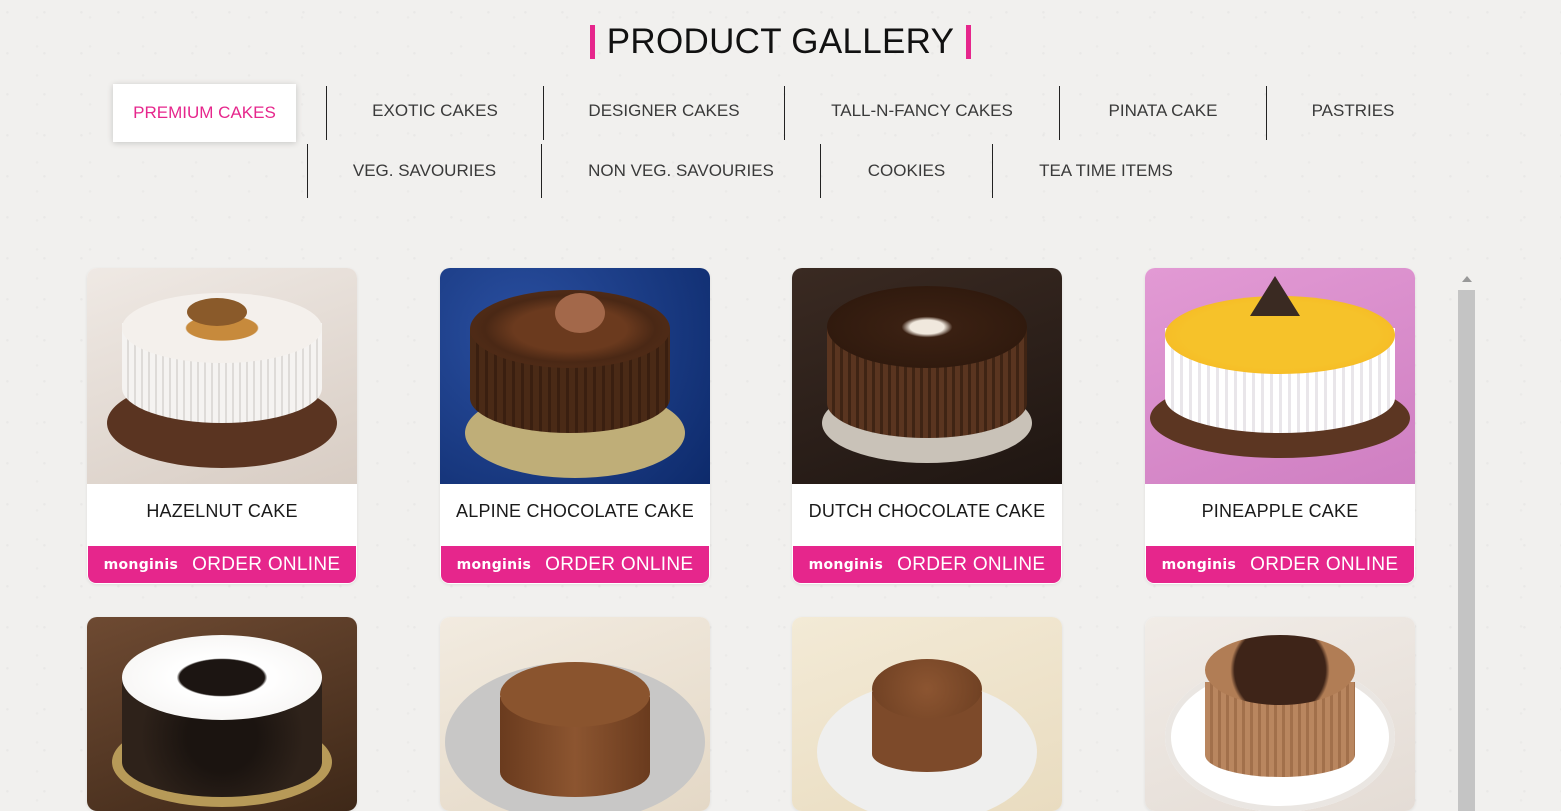  Describe the element at coordinates (1280, 376) in the screenshot. I see `product-image-pineapple` at that location.